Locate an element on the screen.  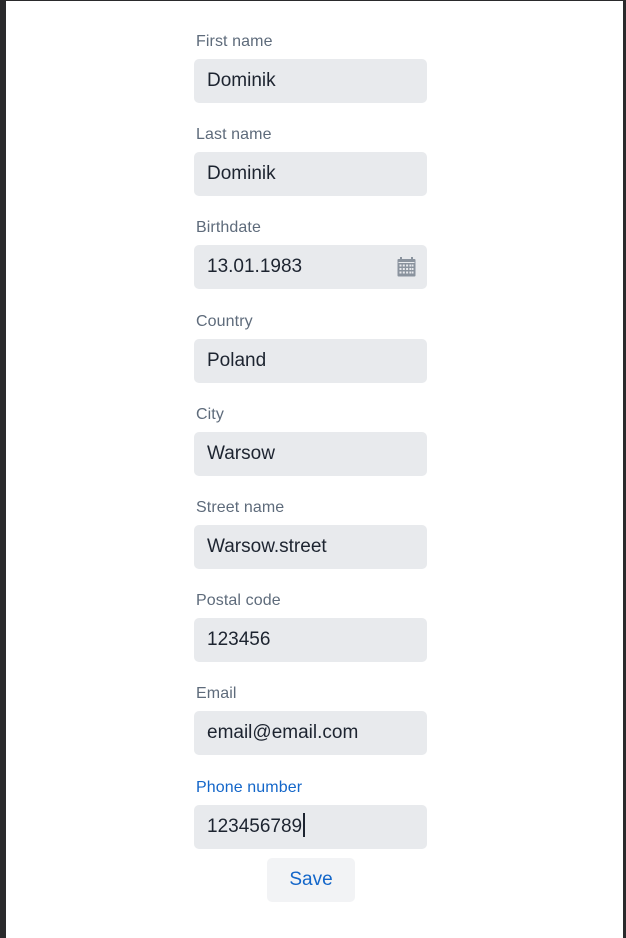
birthdate-label: Birthdate is located at coordinates (228, 228).